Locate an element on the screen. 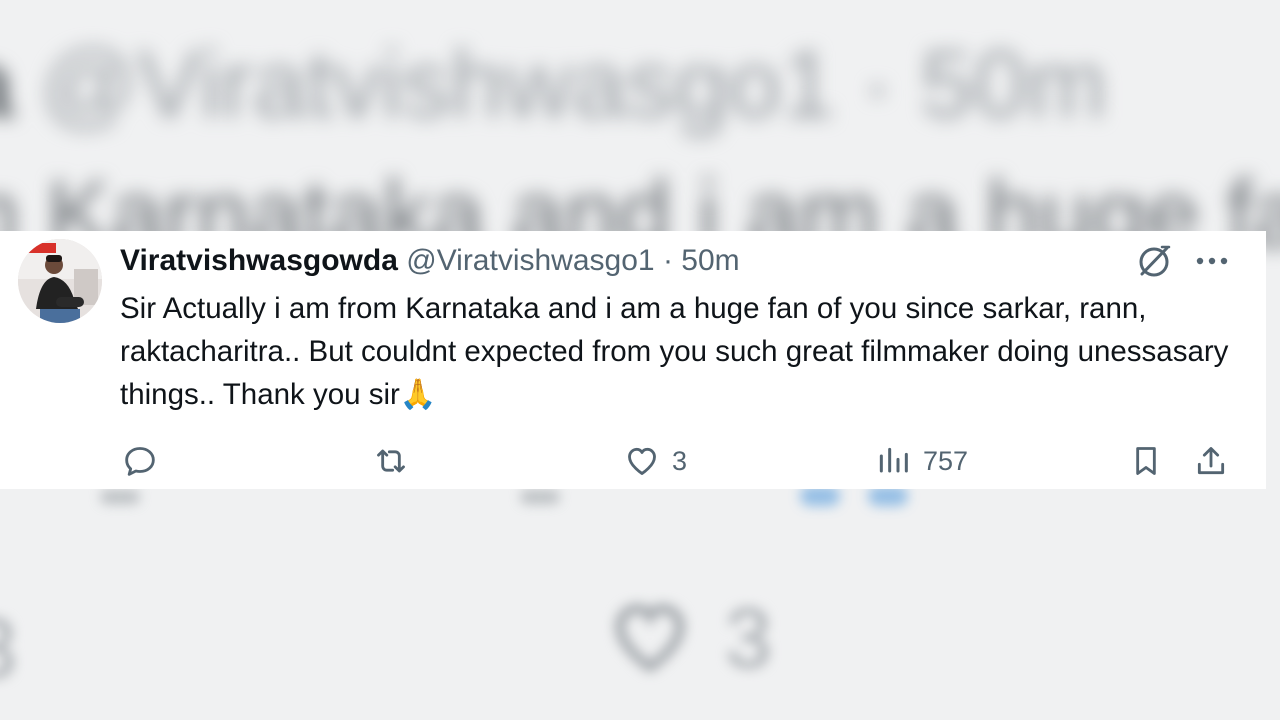  bookmark-icon is located at coordinates (1146, 461).